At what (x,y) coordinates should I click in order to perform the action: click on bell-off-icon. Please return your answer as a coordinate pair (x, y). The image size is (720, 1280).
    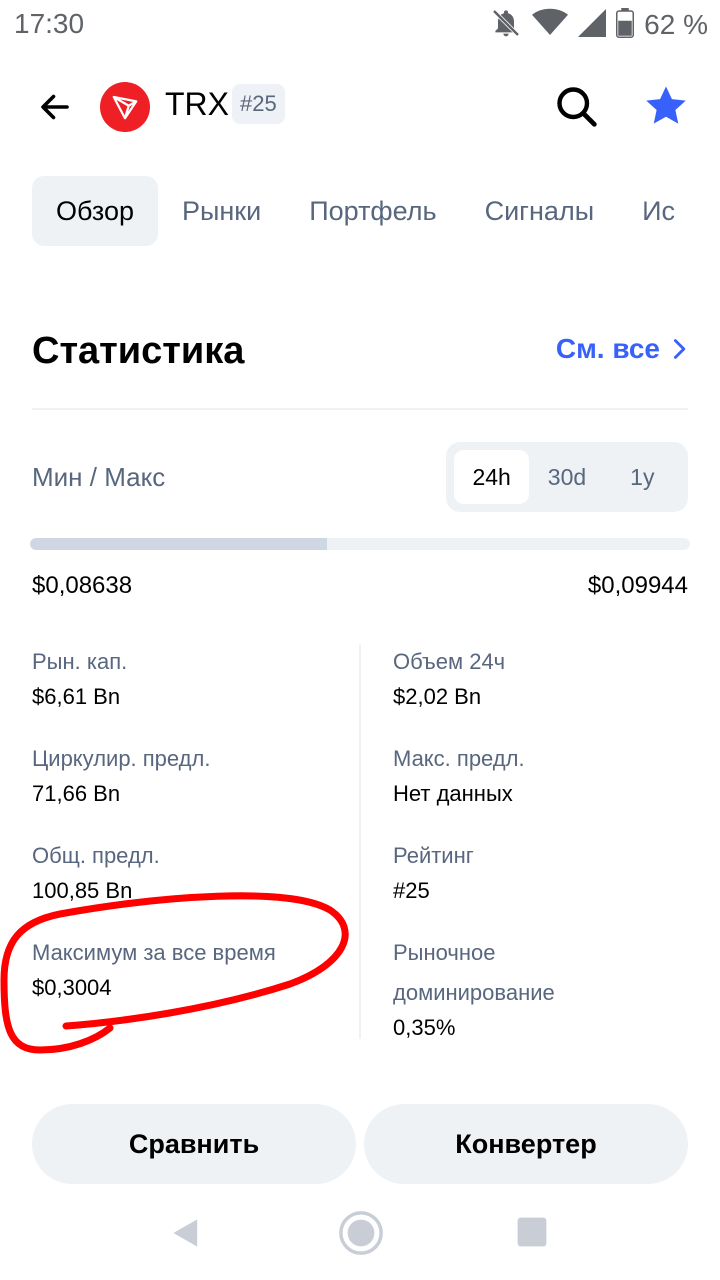
    Looking at the image, I should click on (506, 25).